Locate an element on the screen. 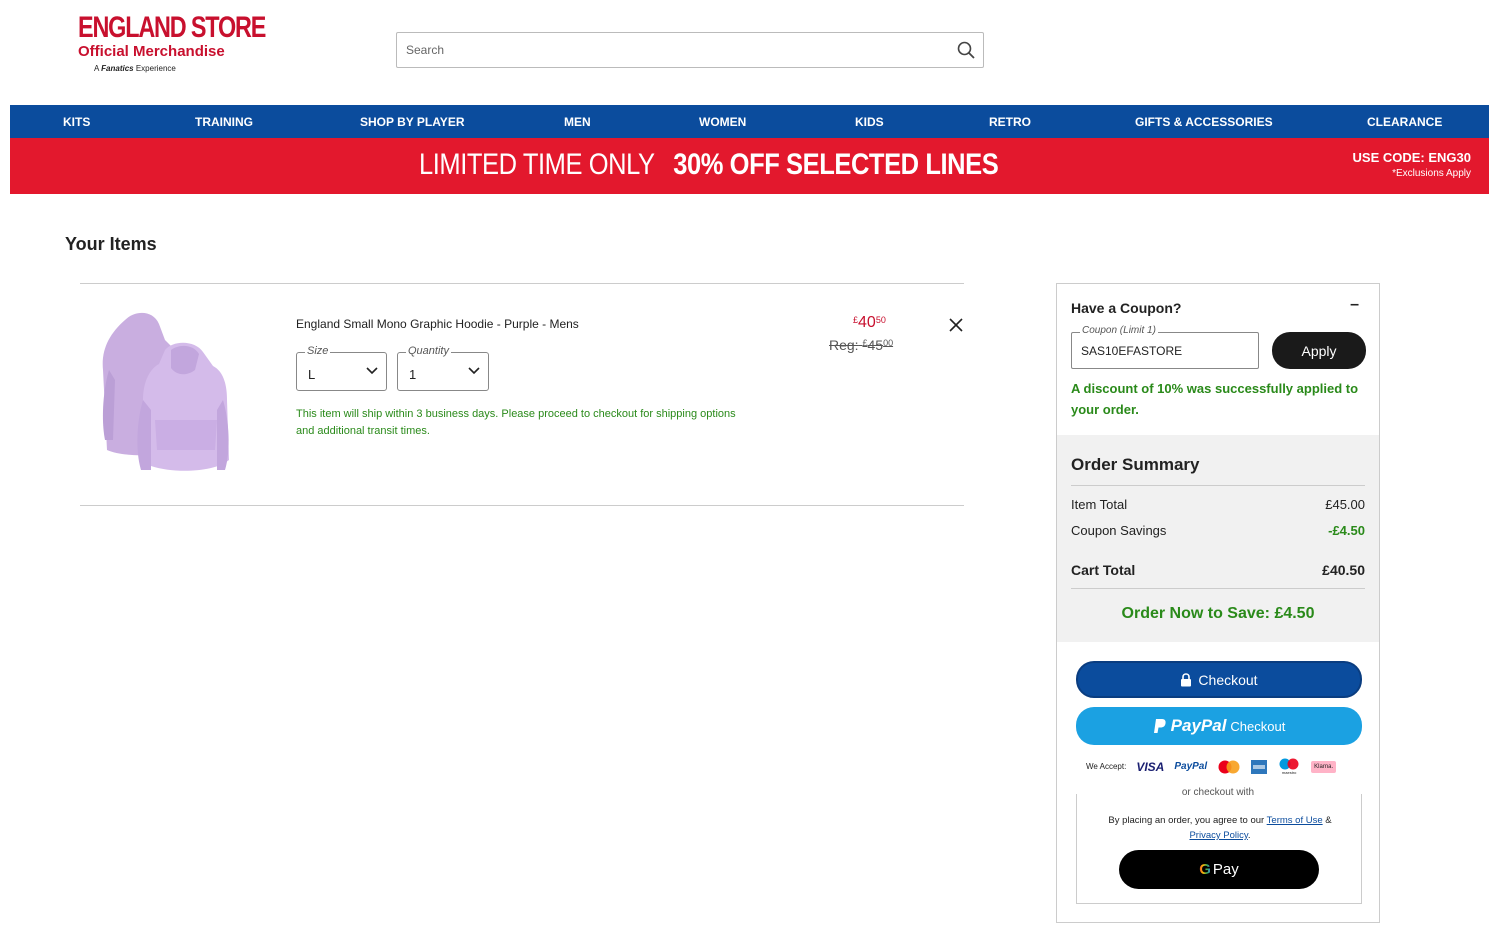 The image size is (1500, 938). item-total-label: Item Total is located at coordinates (1099, 504).